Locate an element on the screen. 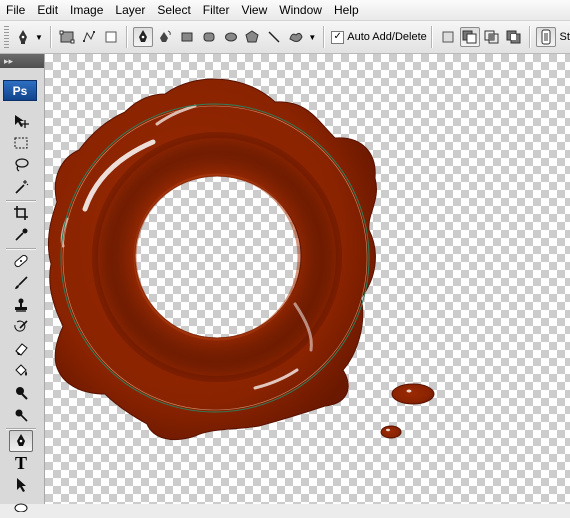 Image resolution: width=570 pixels, height=518 pixels. intersect-shape-areas-icon is located at coordinates (492, 37).